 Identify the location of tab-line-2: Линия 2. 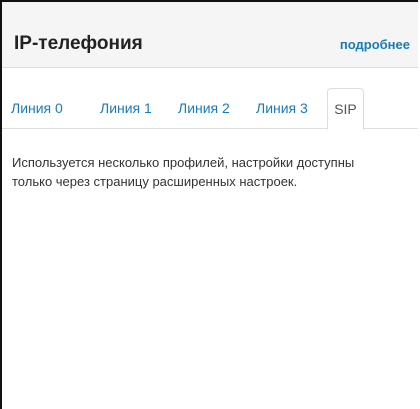
(204, 108).